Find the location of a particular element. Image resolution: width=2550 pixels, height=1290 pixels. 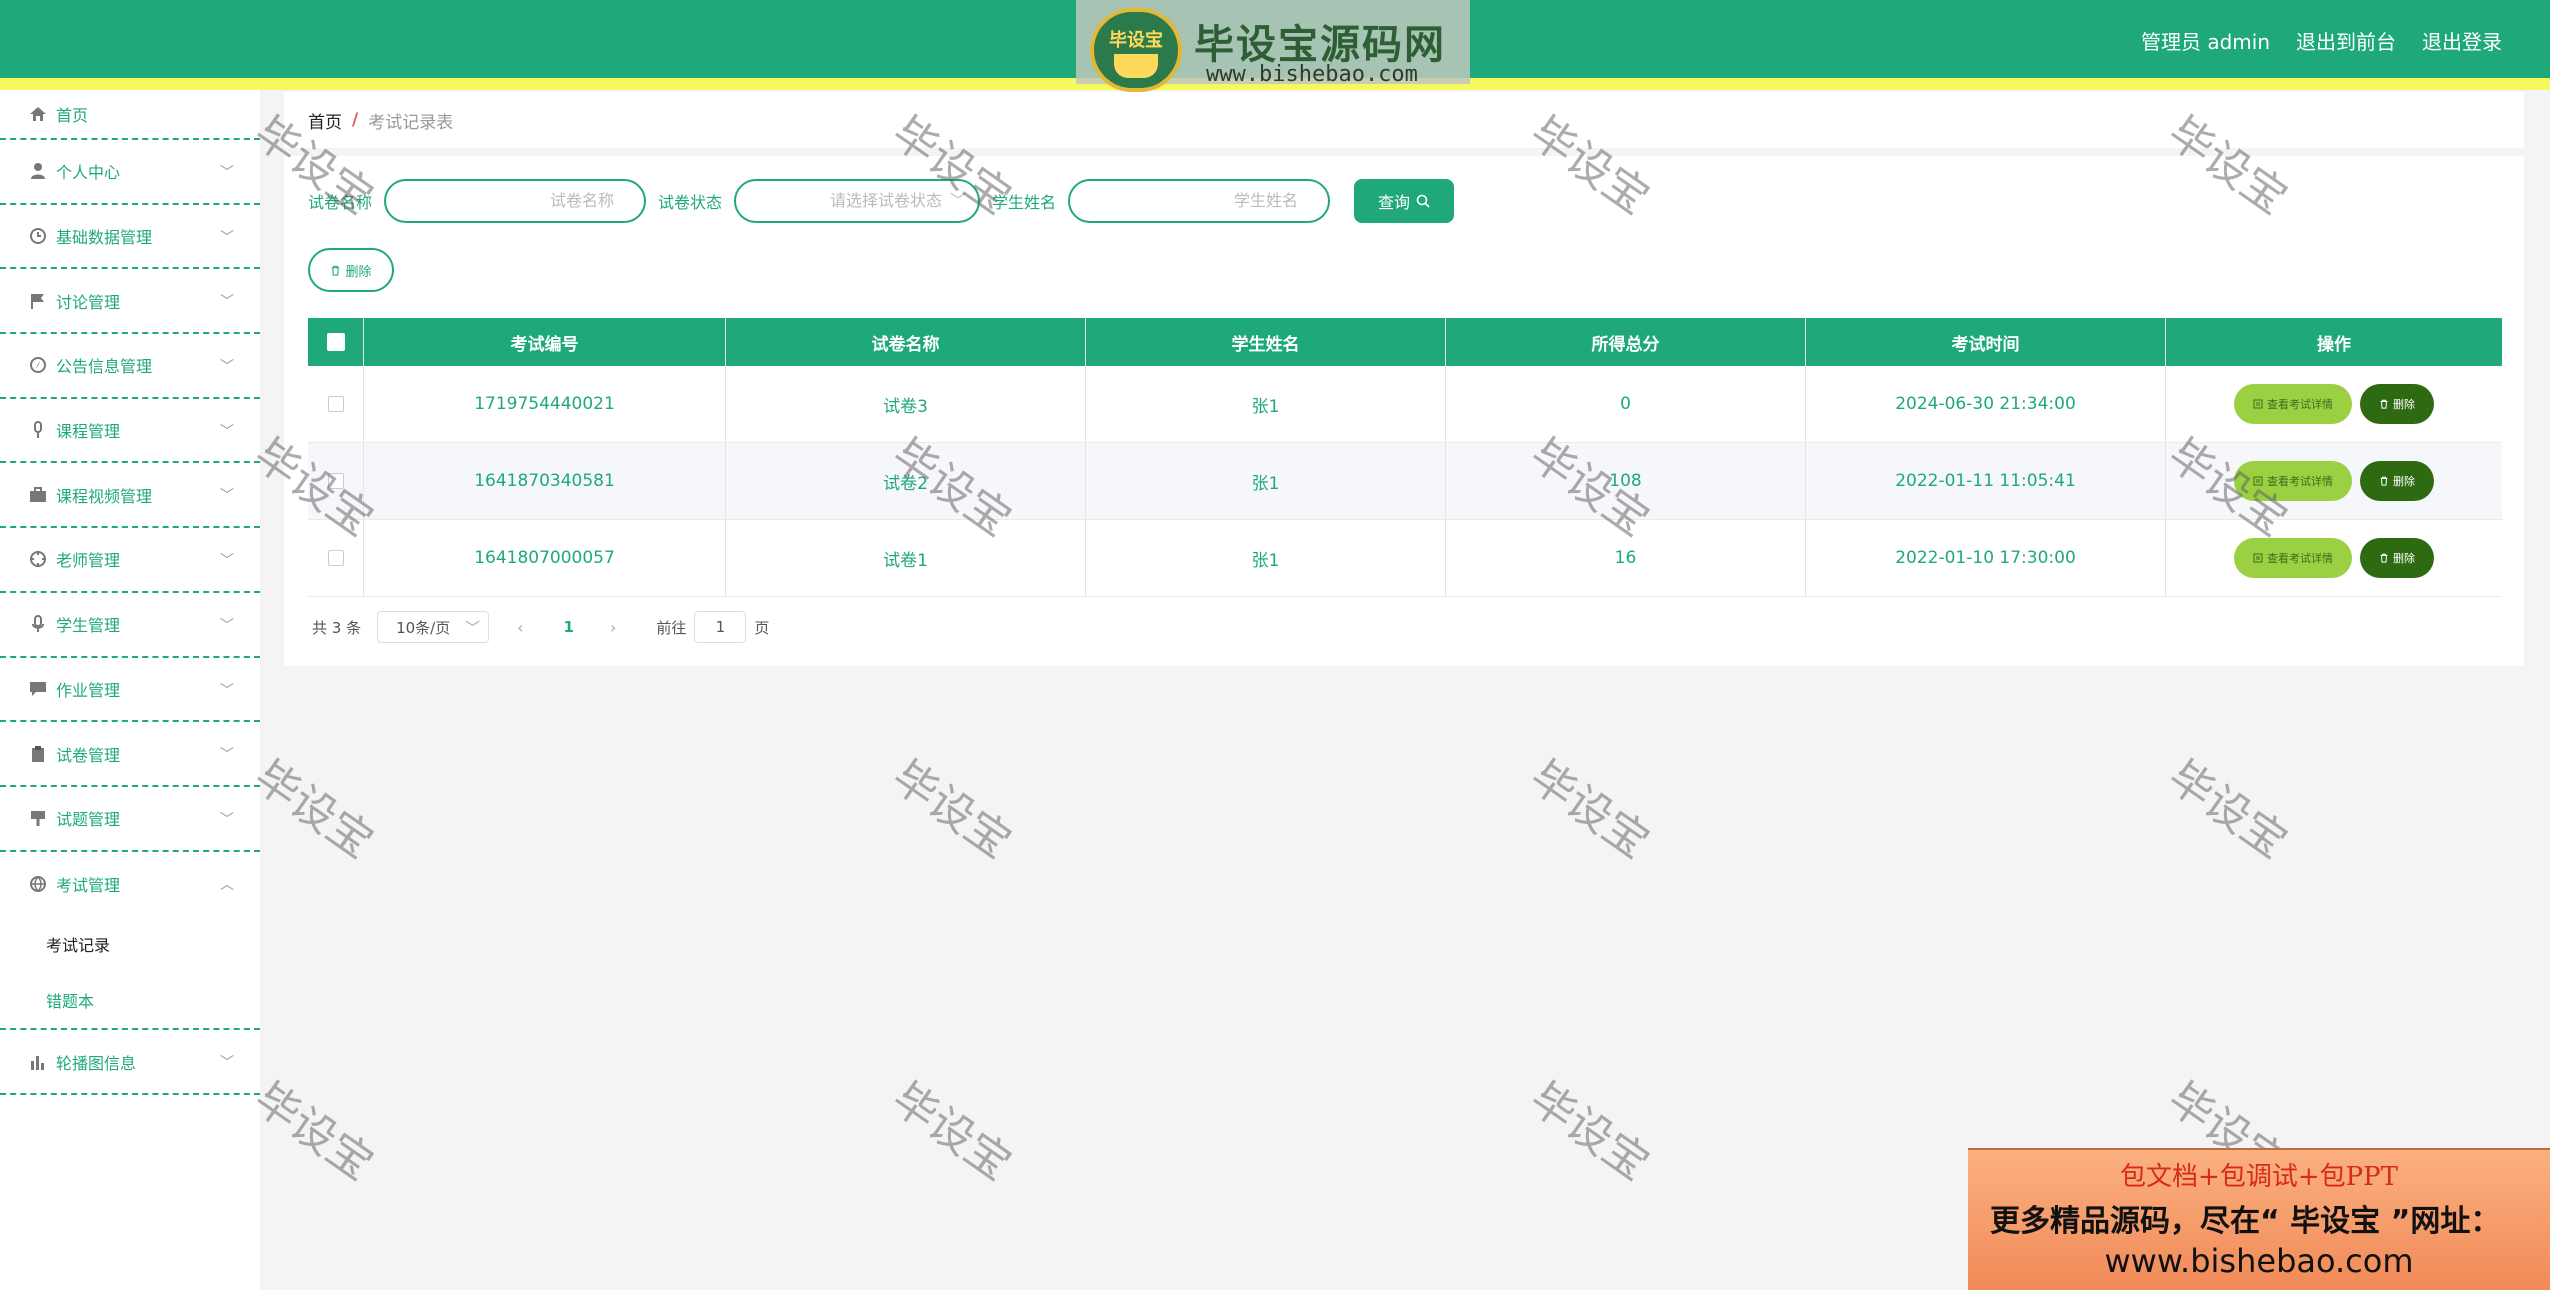

search-form: 试卷名称 试卷名称 试卷状态 请选择试卷状态 ﹀ 学生姓名 学生姓名 查询 is located at coordinates (881, 201).